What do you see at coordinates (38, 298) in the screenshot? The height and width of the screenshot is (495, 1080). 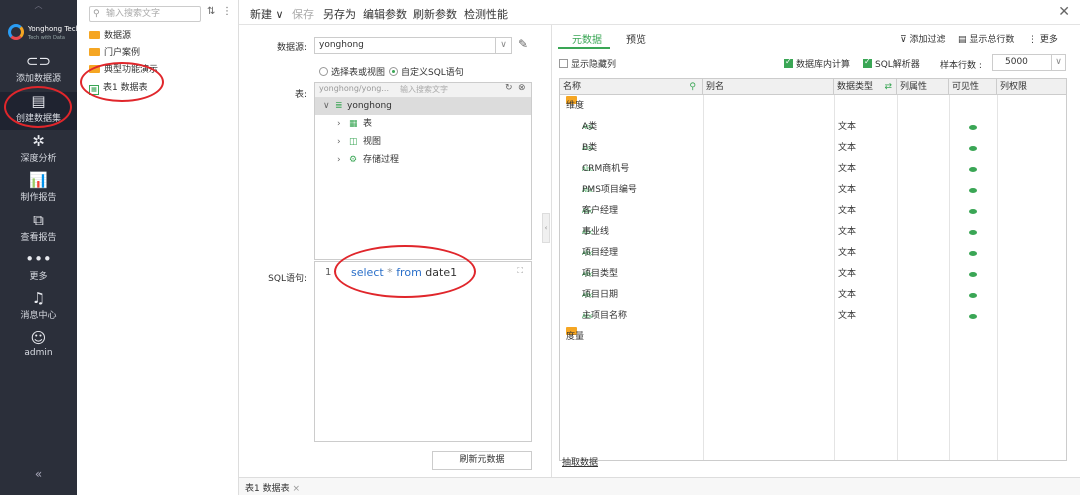 I see `bell-icon: ♫` at bounding box center [38, 298].